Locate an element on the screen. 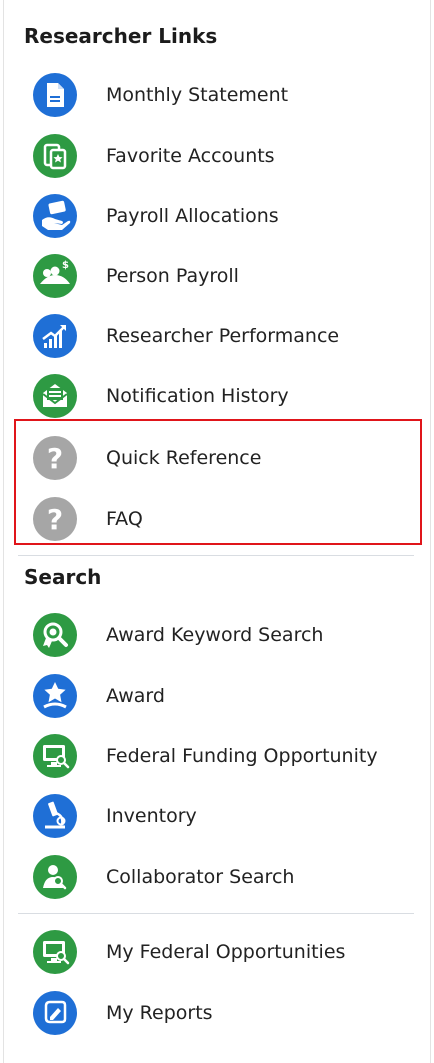  link-my-federal-opportunities: My Federal Opportunities is located at coordinates (221, 952).